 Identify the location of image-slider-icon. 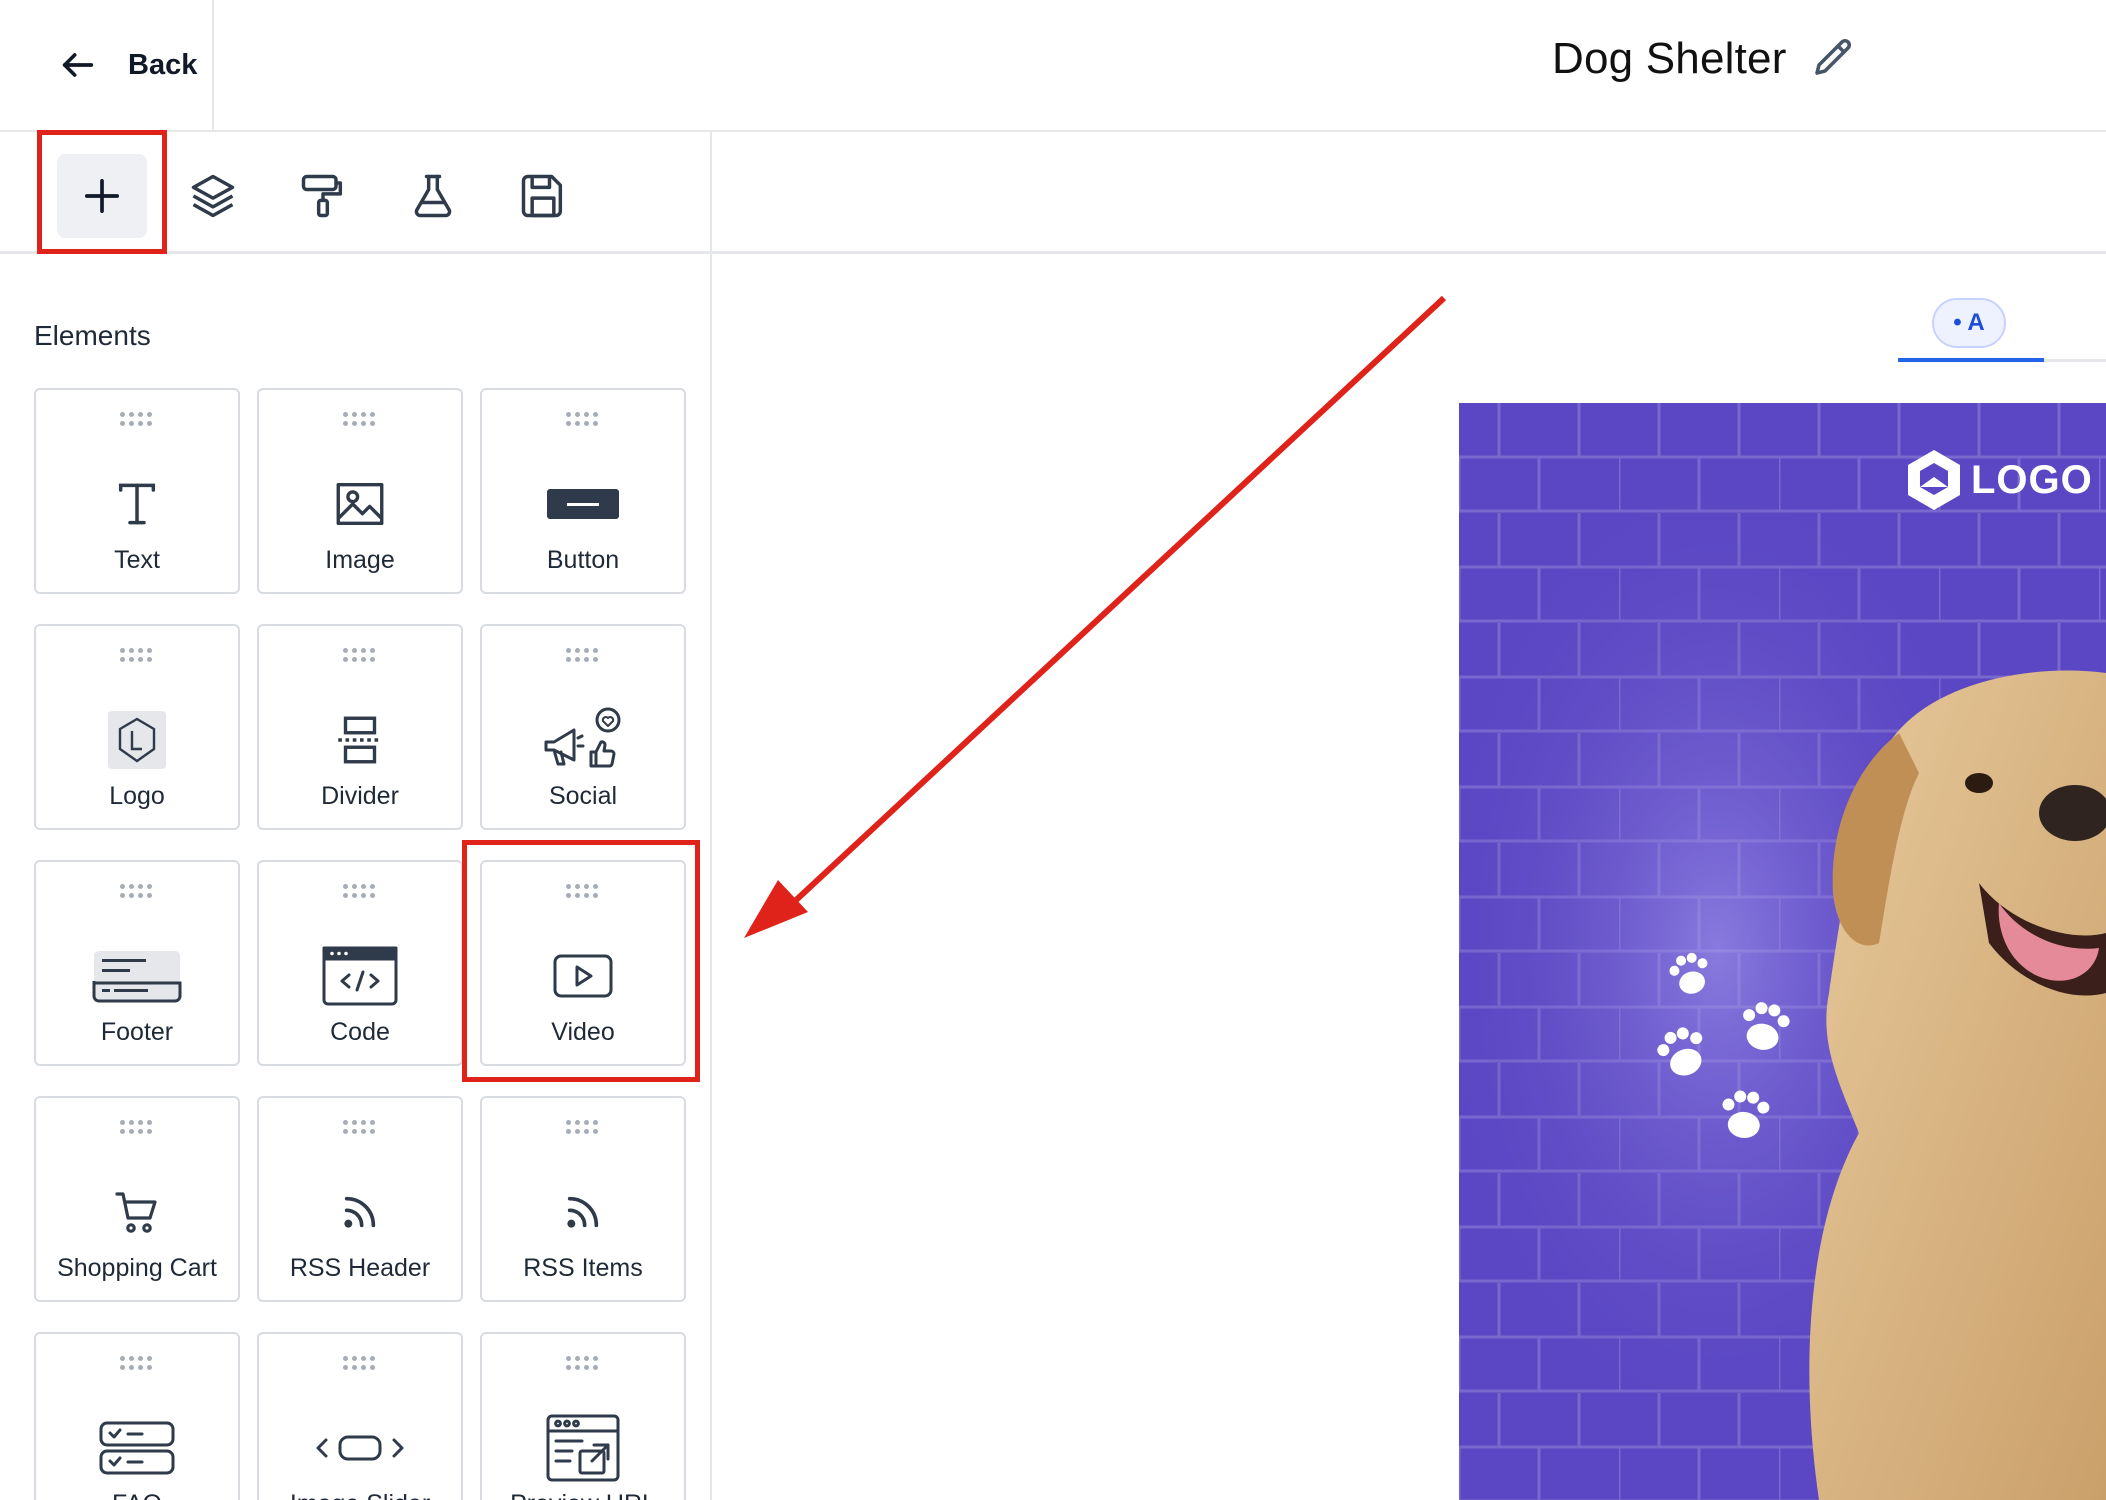
(360, 1448).